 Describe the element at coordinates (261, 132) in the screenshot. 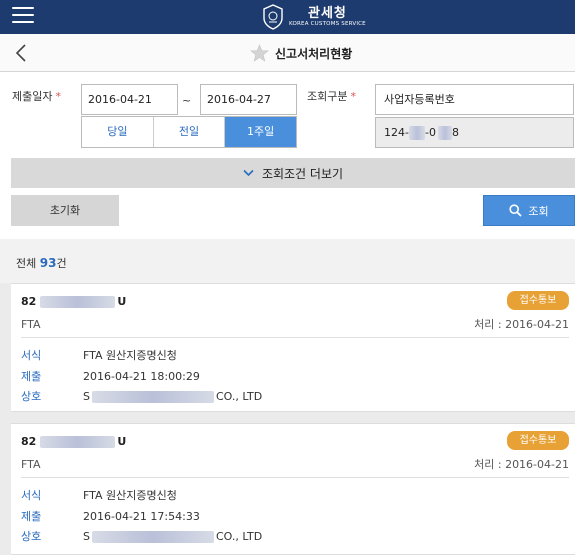

I see `period-week-button: 1주일` at that location.